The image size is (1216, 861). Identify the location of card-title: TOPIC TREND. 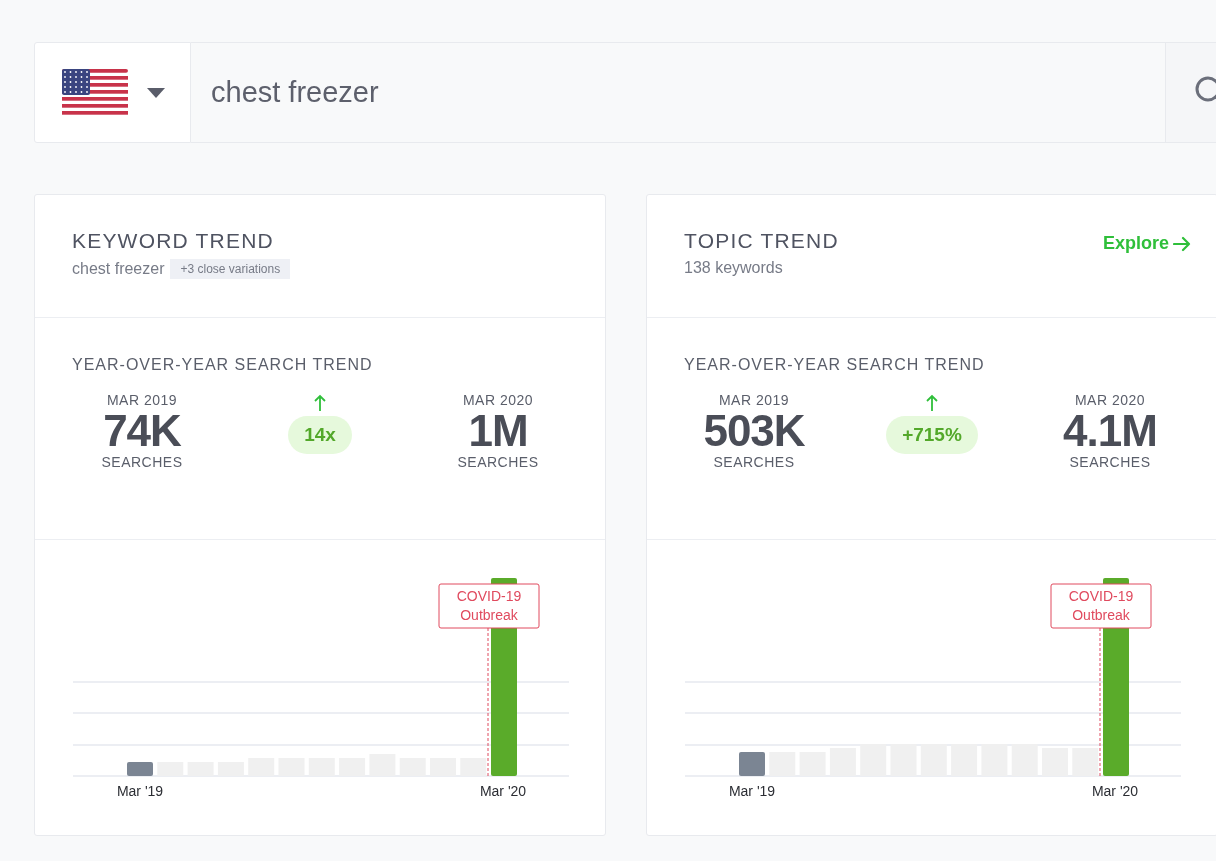
(761, 241).